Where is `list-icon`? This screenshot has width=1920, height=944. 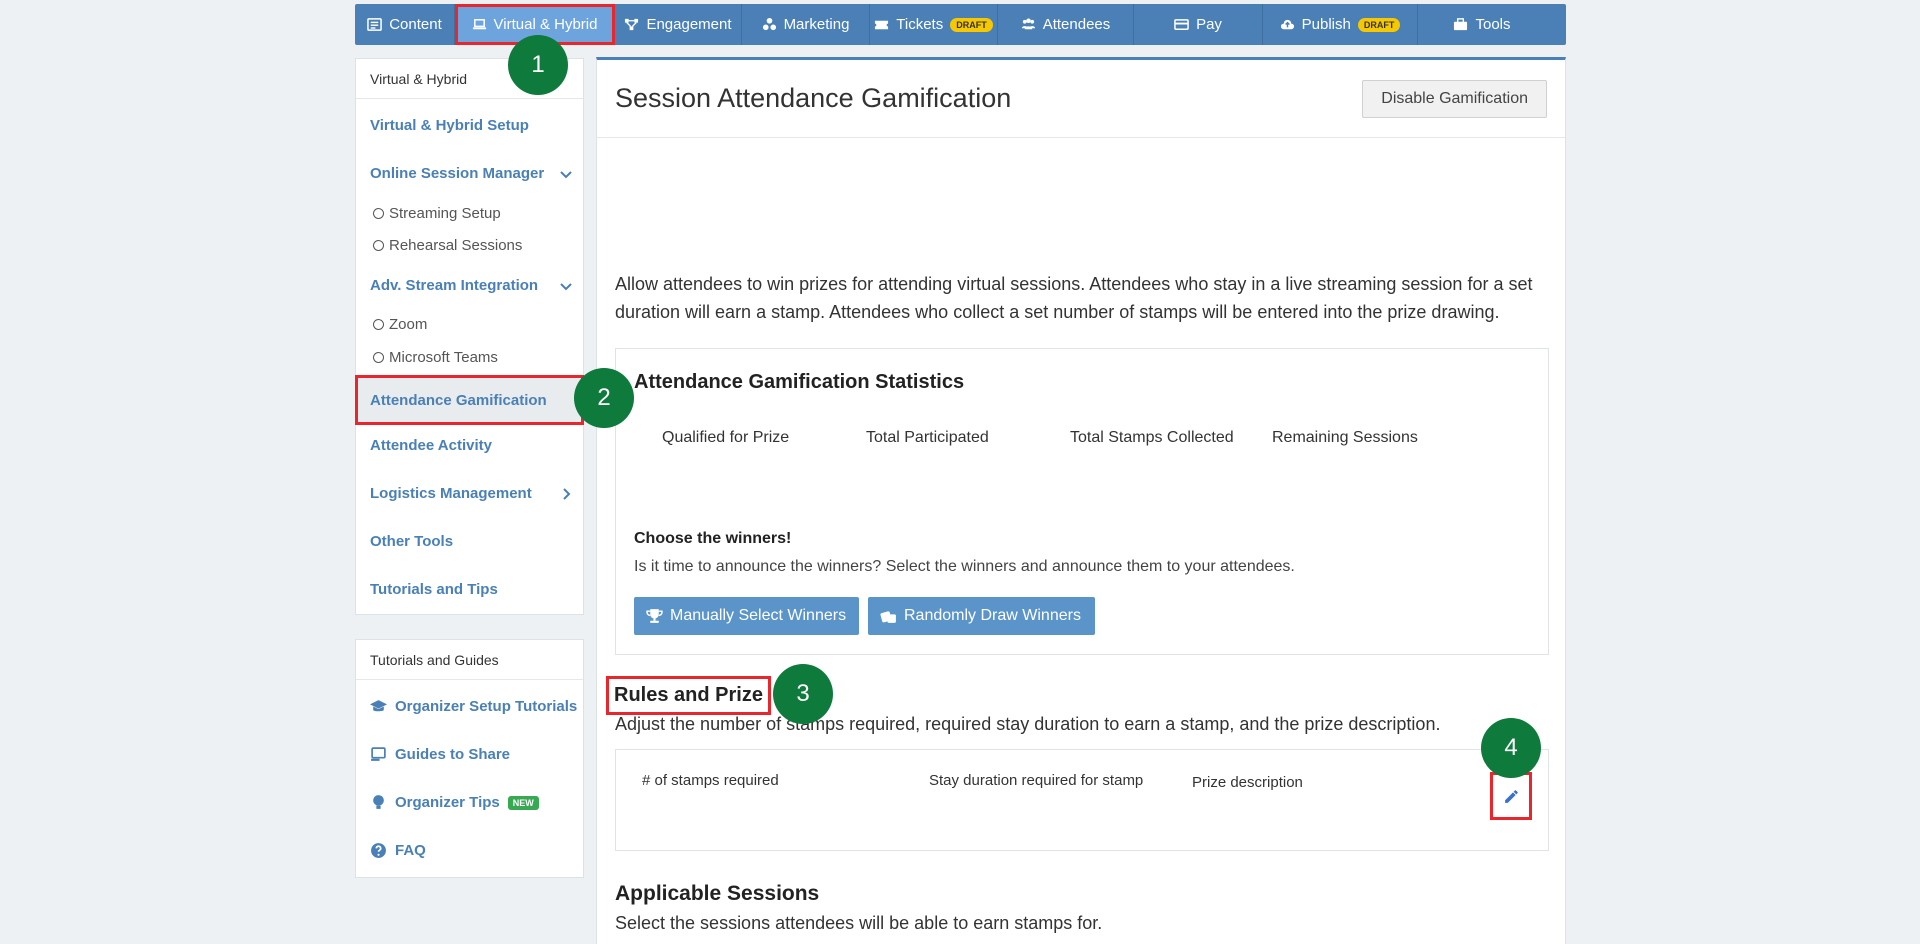 list-icon is located at coordinates (375, 24).